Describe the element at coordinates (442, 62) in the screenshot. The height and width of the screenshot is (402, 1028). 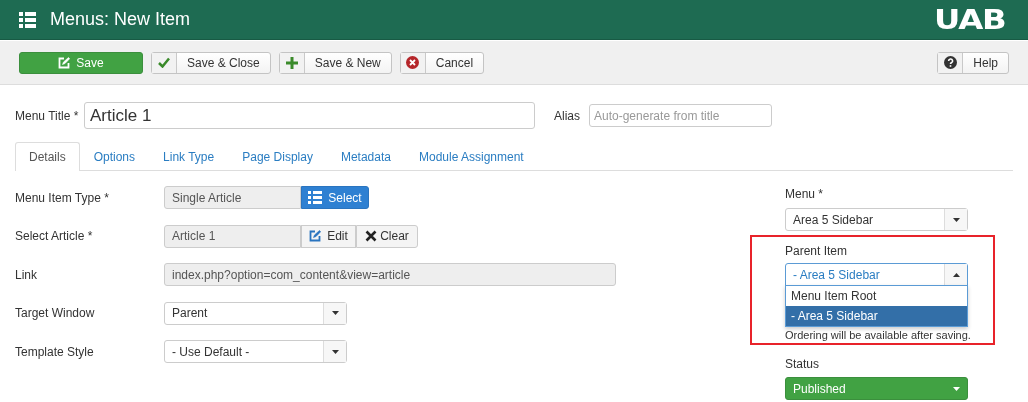
I see `toolbar-button: Cancel` at that location.